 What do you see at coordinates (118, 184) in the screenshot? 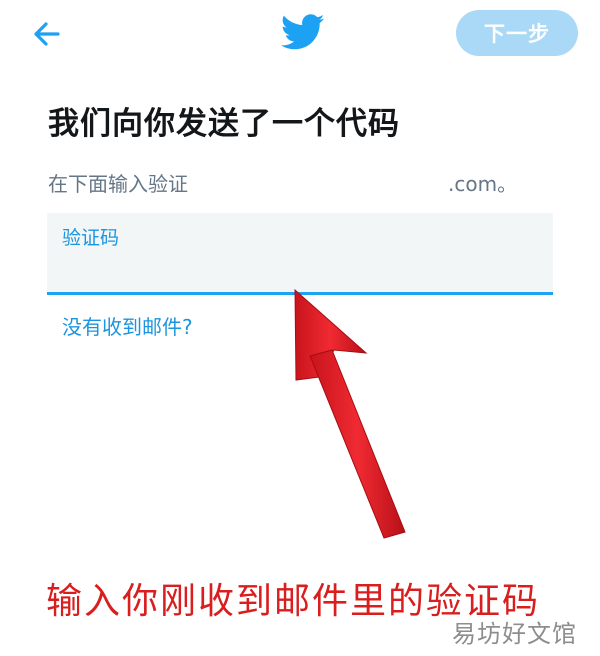
I see `instruction-text: 在下面输入验证` at bounding box center [118, 184].